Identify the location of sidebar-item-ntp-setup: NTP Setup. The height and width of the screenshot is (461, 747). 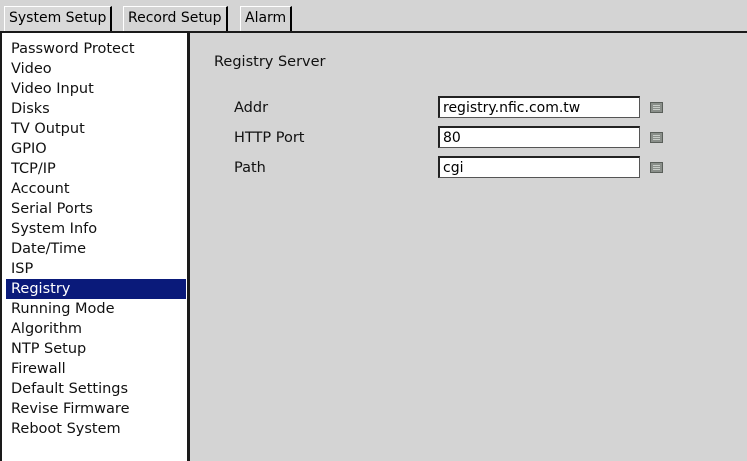
(96, 349).